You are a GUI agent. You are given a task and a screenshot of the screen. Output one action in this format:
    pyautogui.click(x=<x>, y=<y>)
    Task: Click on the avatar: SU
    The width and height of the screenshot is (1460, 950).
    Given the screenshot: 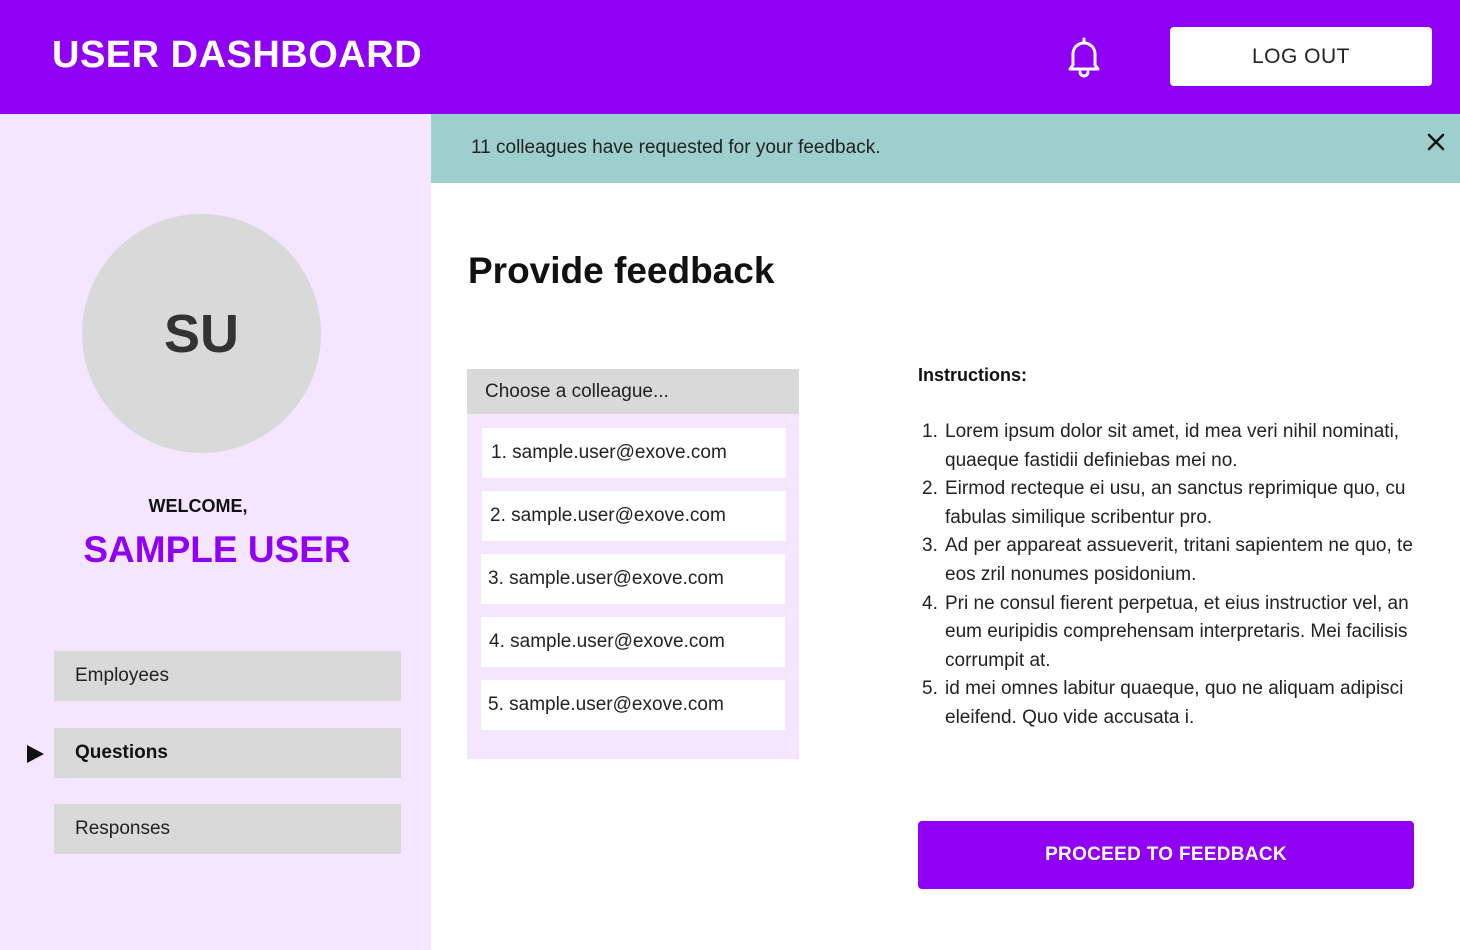 What is the action you would take?
    pyautogui.click(x=201, y=333)
    